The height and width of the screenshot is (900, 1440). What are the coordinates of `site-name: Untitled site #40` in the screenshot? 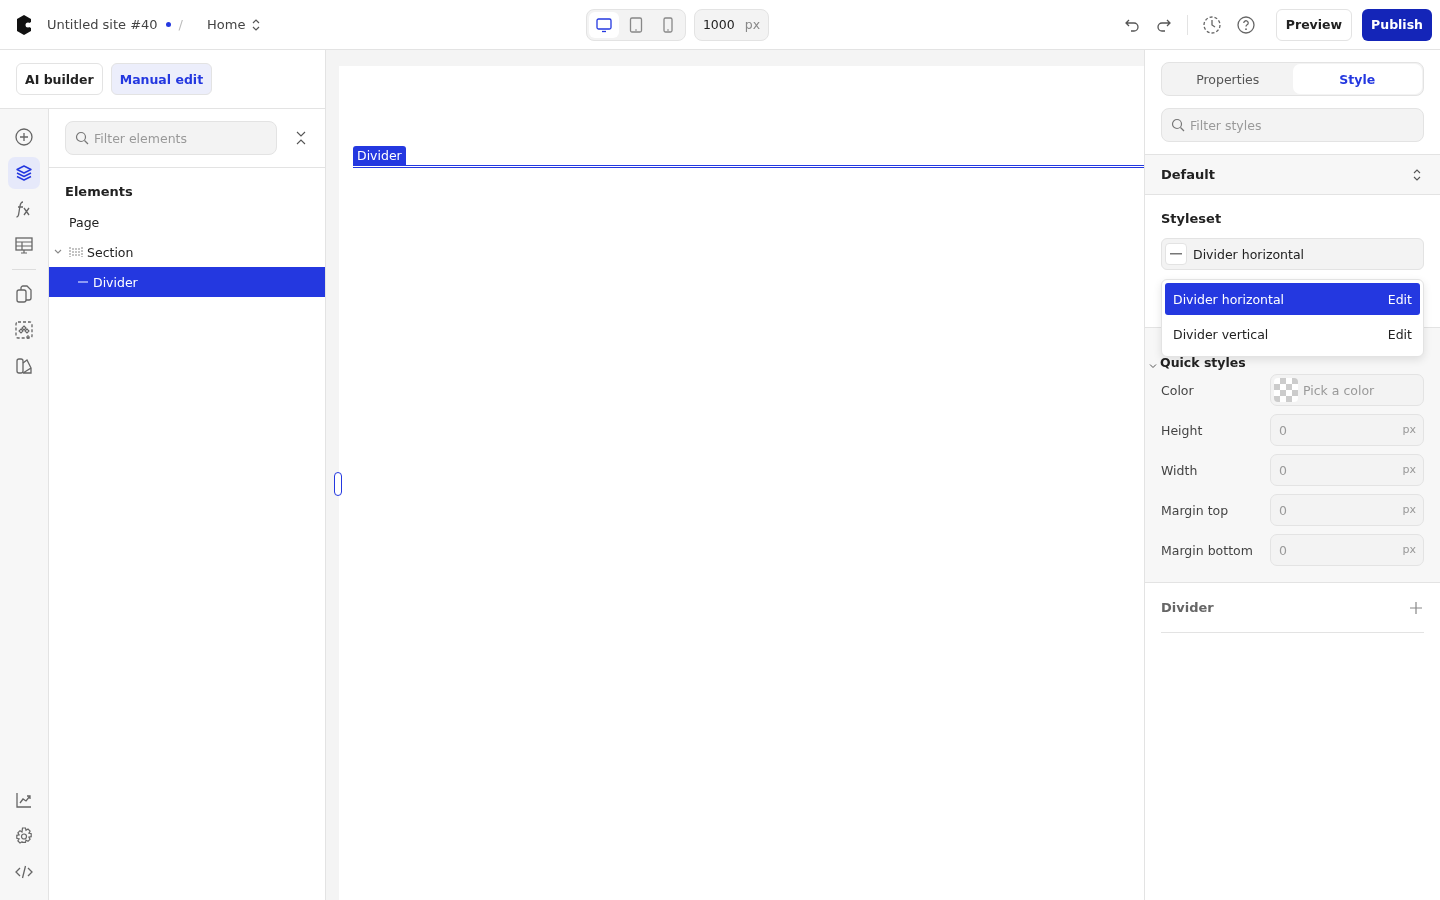 It's located at (102, 24).